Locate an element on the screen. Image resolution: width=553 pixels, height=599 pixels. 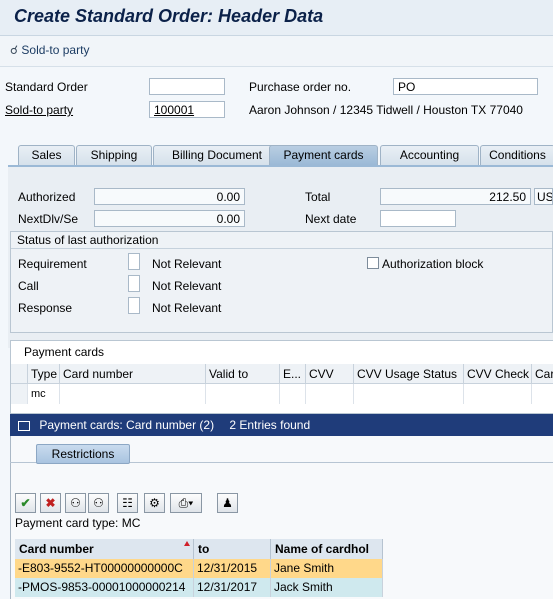
tab-accounting: Accounting is located at coordinates (429, 155).